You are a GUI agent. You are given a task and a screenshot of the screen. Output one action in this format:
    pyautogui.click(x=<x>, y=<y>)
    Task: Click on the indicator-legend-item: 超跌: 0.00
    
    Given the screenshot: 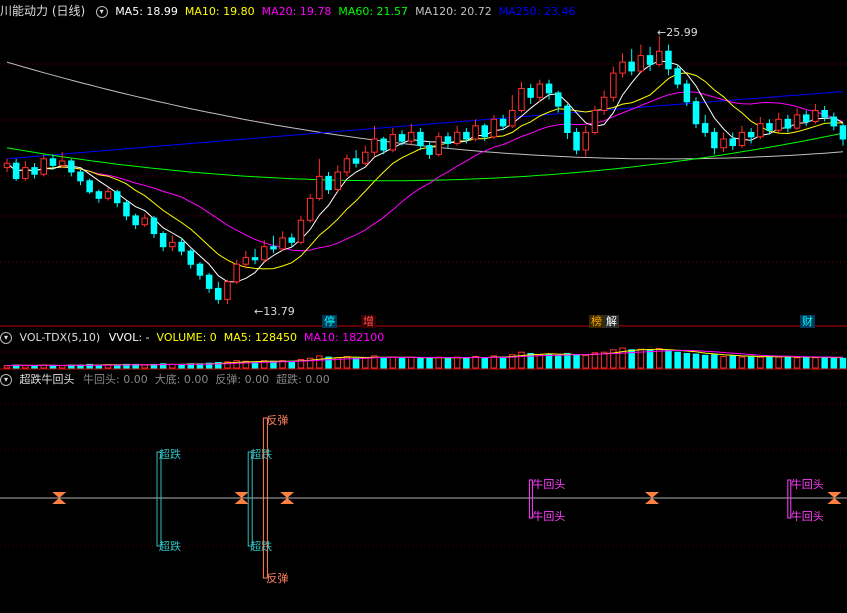 What is the action you would take?
    pyautogui.click(x=303, y=379)
    